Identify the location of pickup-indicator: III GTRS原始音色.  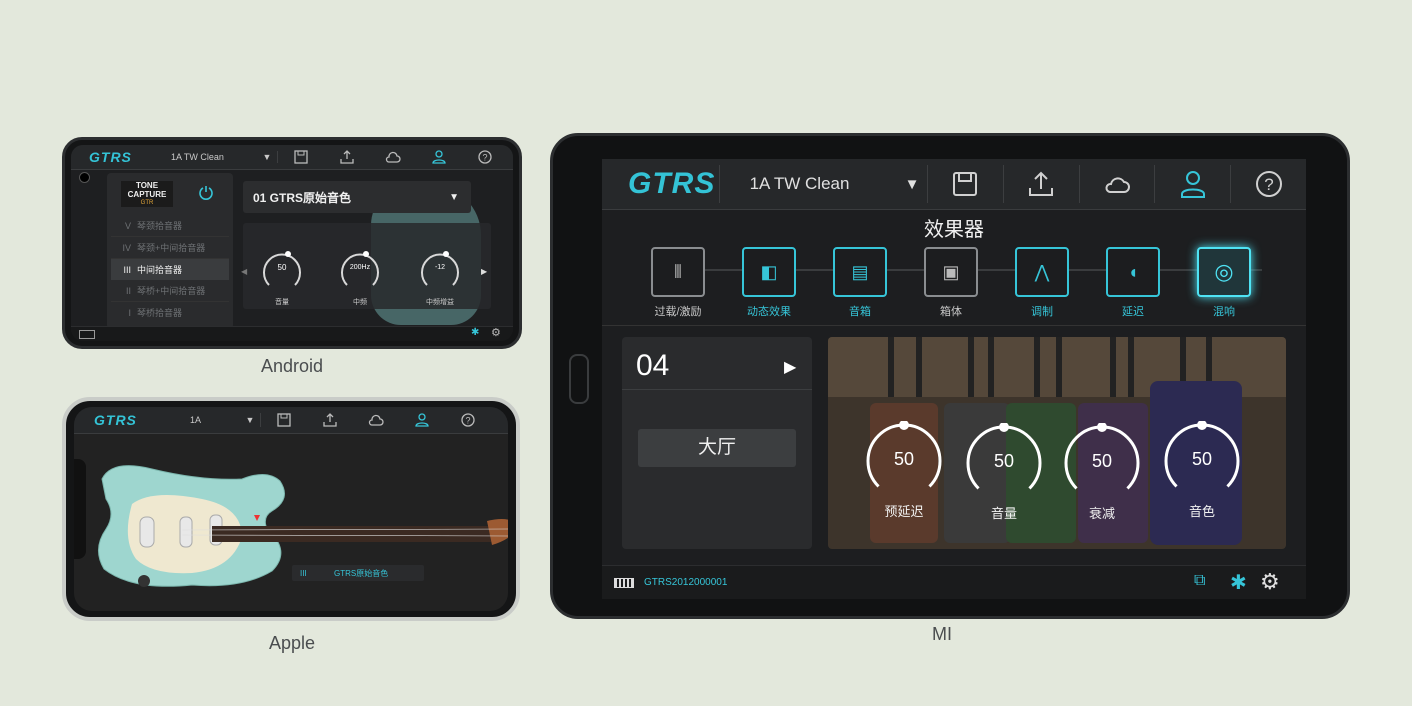
(358, 573).